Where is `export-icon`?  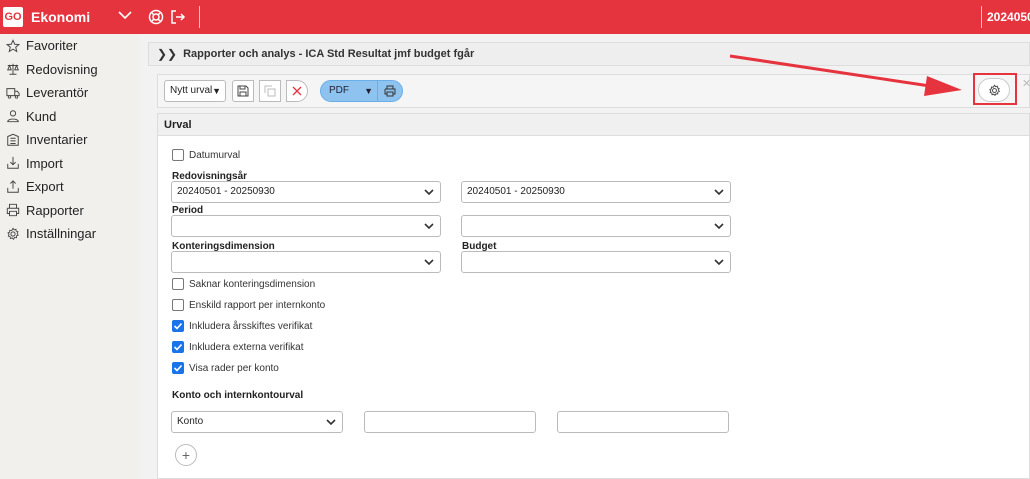 export-icon is located at coordinates (13, 186).